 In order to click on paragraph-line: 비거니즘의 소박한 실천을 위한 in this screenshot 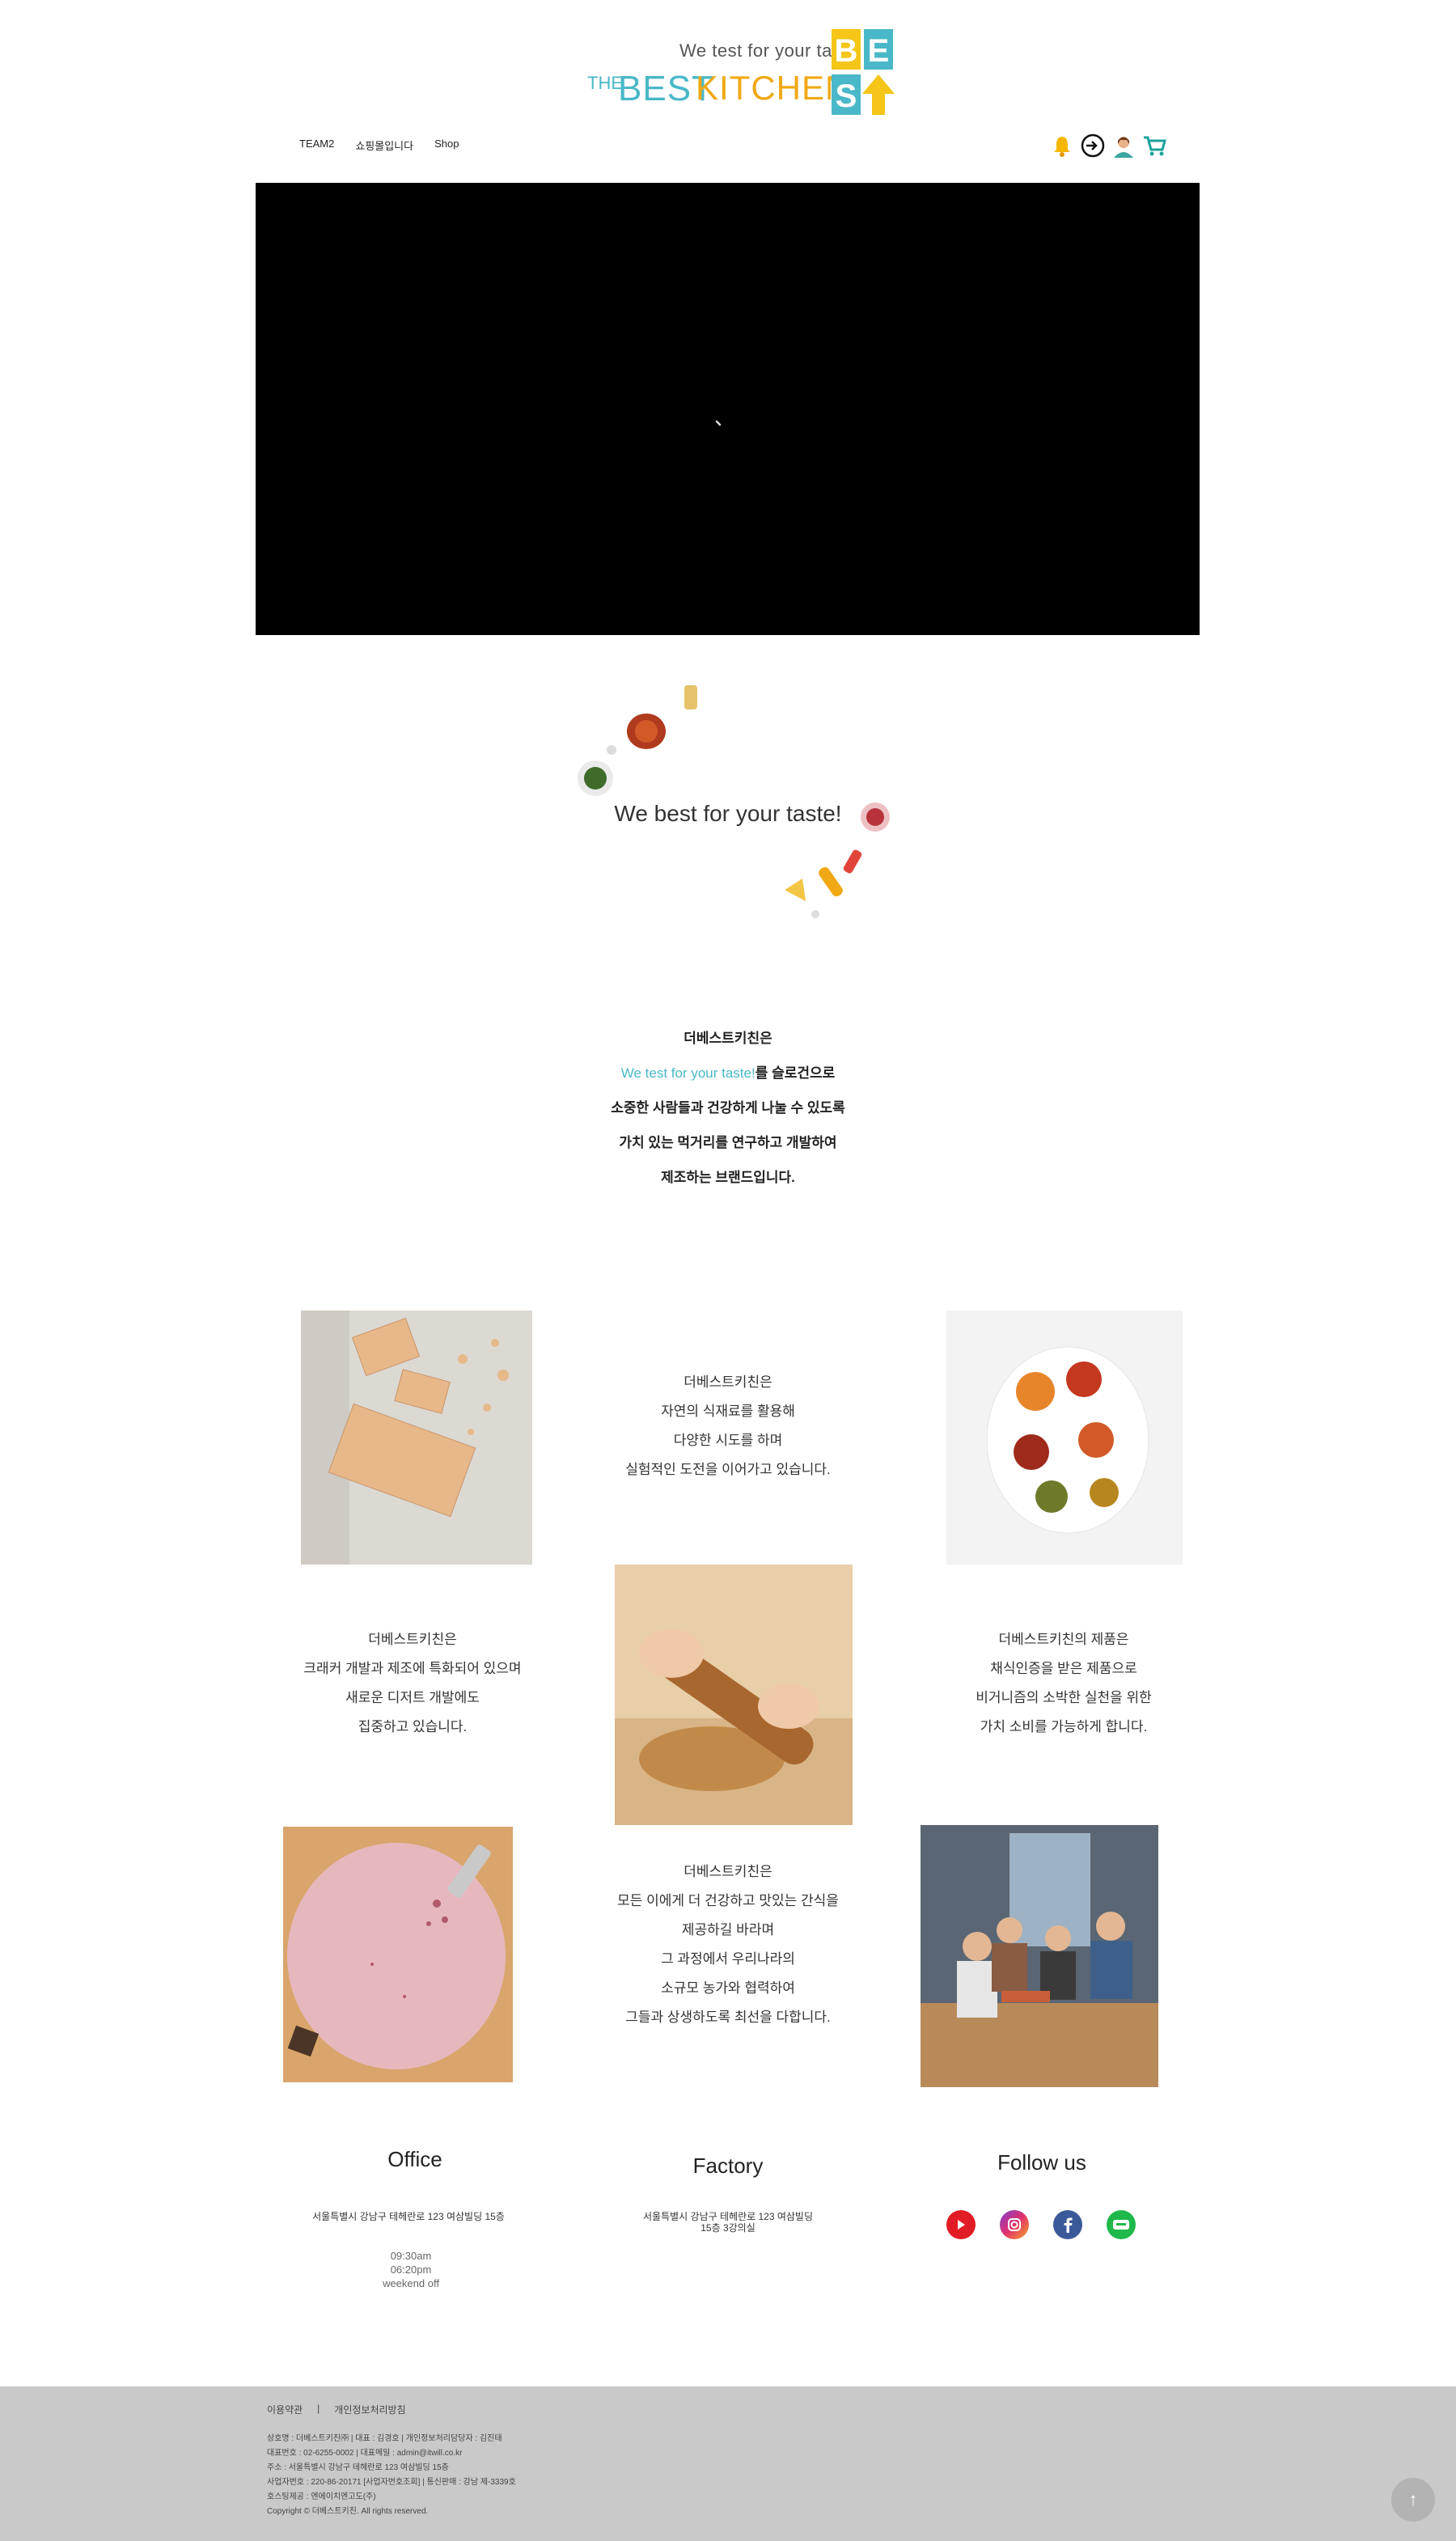, I will do `click(1064, 1697)`.